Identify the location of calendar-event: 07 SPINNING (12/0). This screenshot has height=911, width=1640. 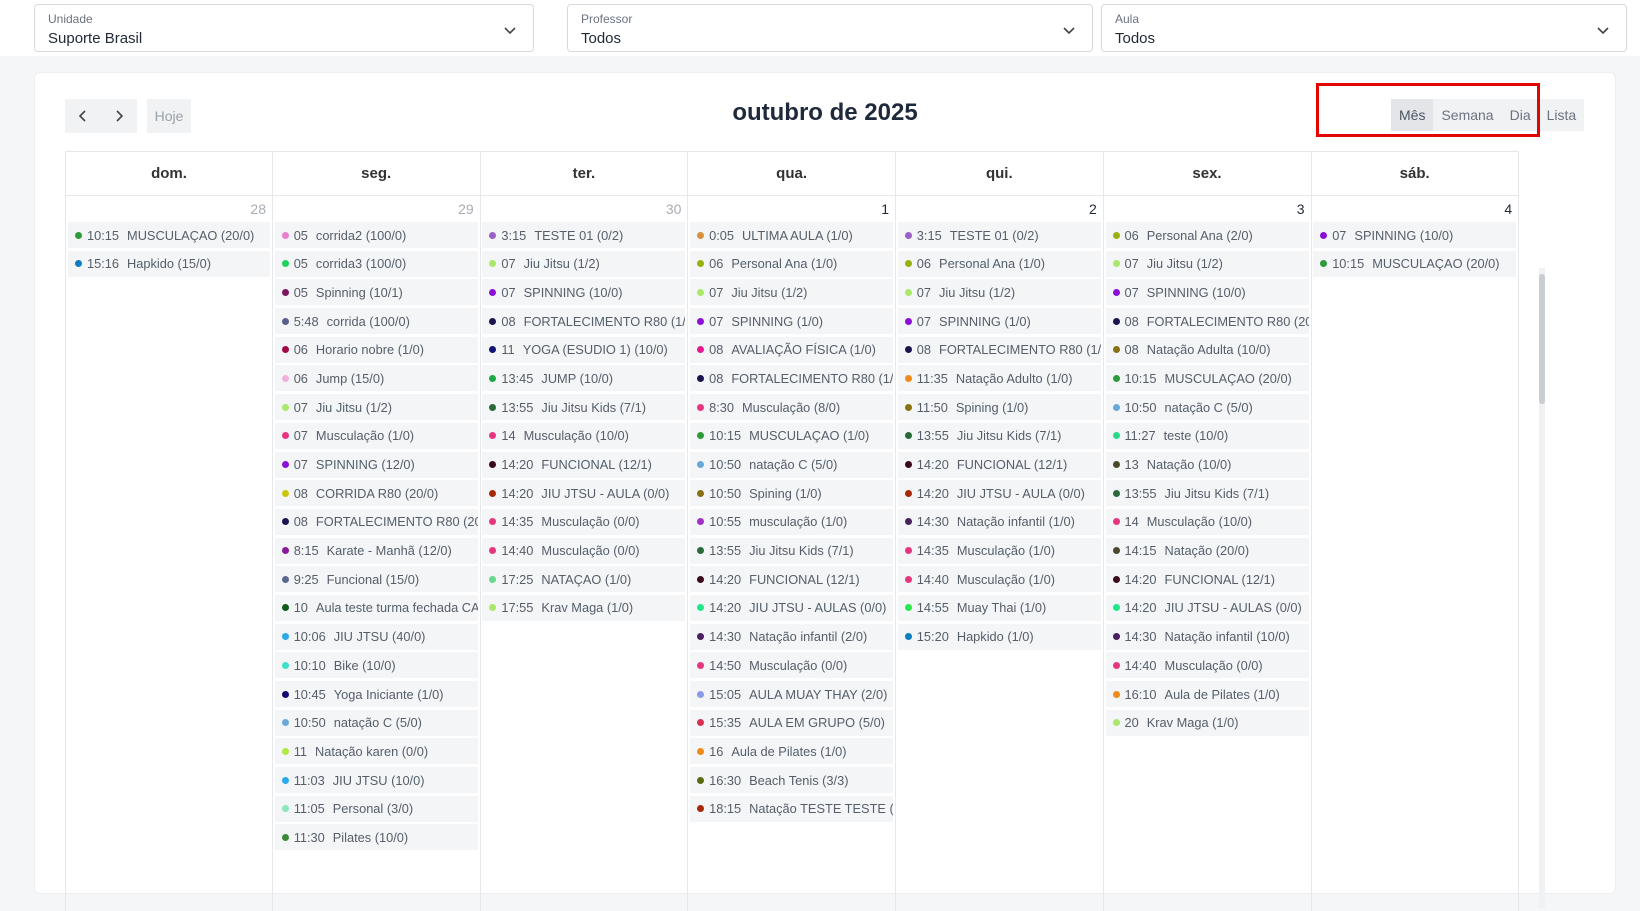
(376, 464).